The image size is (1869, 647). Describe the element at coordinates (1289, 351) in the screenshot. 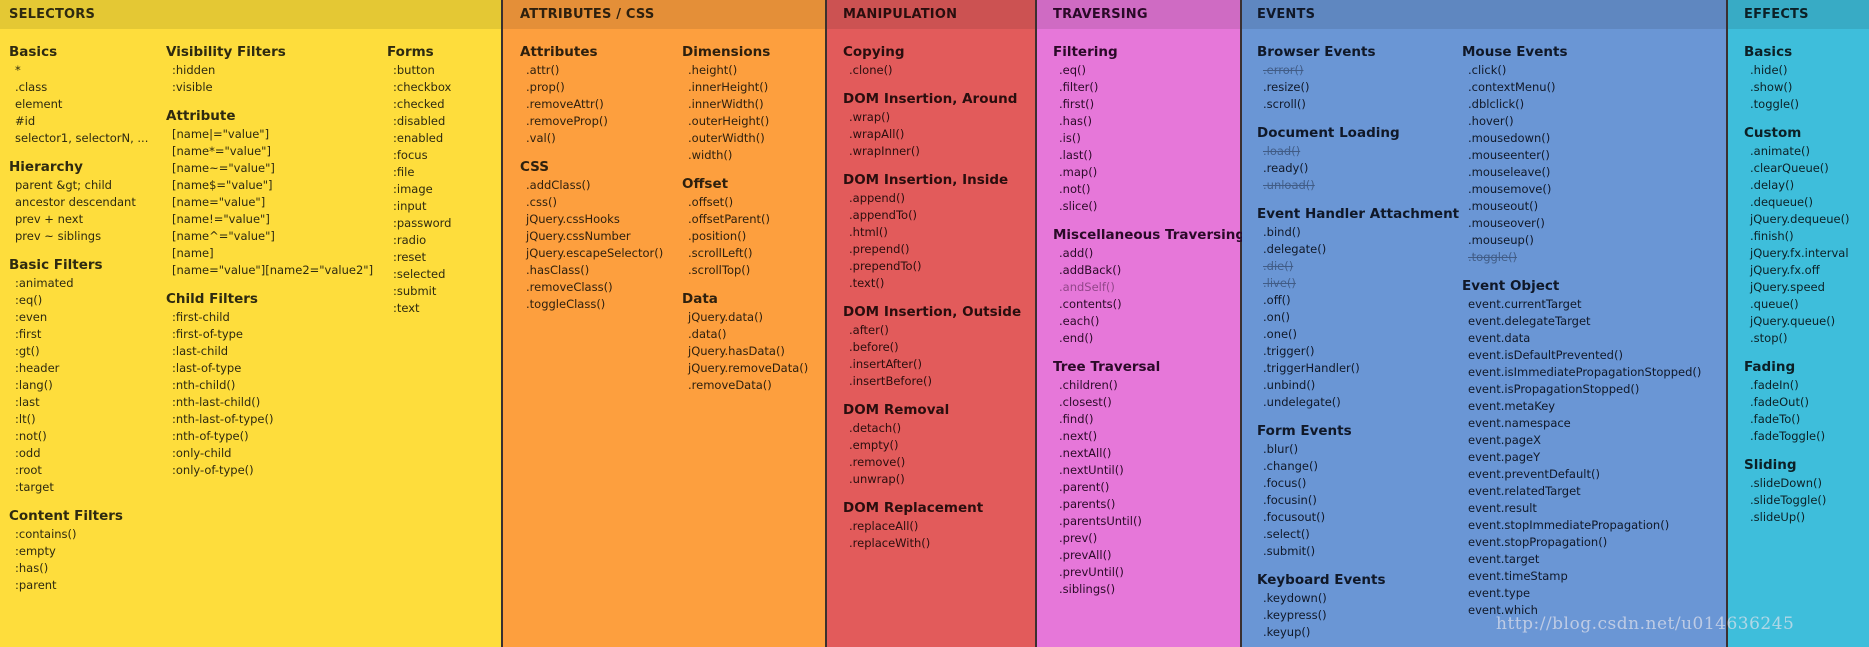

I see `list-item: .trigger()` at that location.